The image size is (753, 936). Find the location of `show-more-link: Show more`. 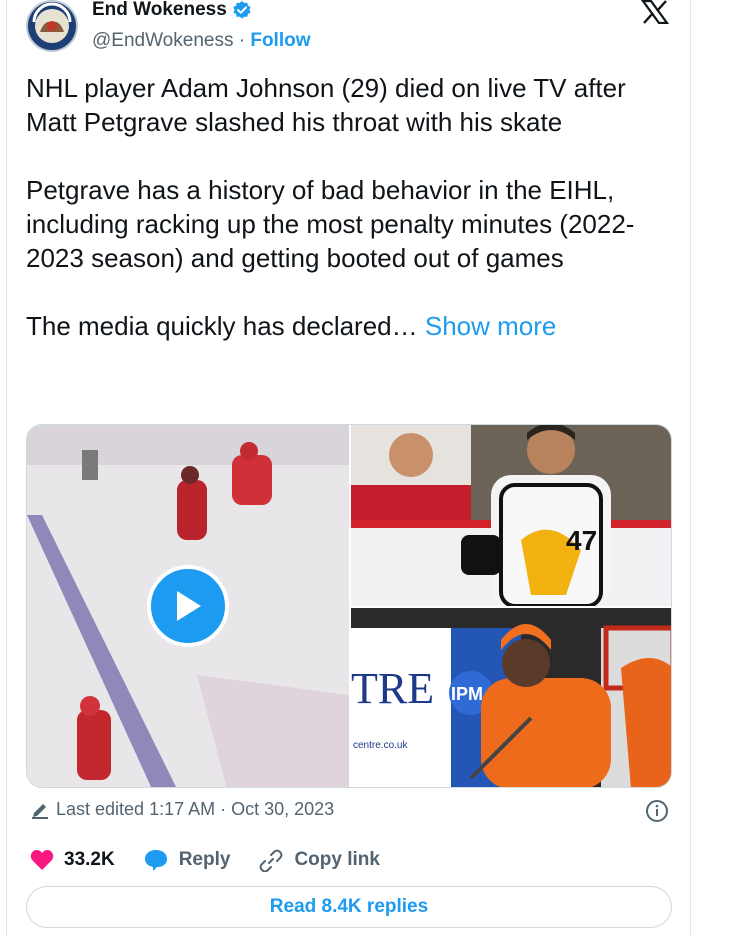

show-more-link: Show more is located at coordinates (491, 326).